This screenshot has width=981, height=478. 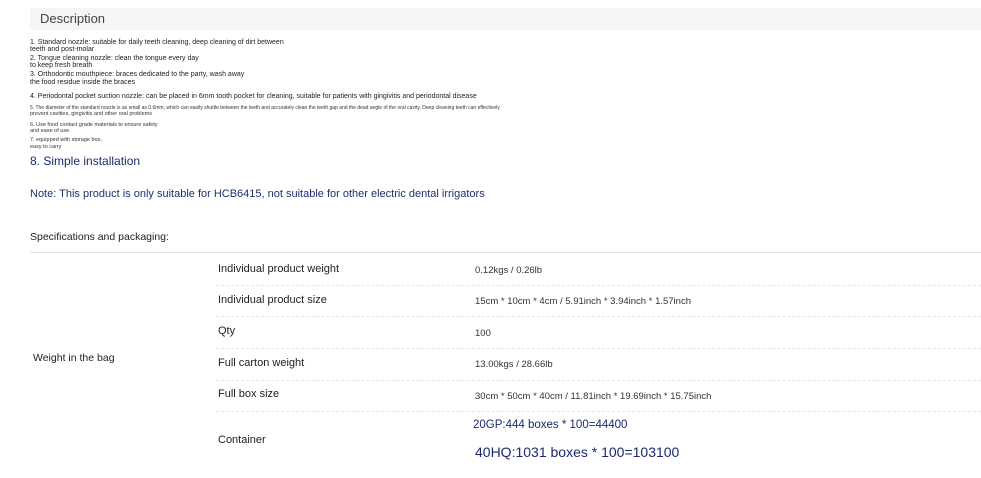 What do you see at coordinates (74, 358) in the screenshot?
I see `specs-group-label: Weight in the bag` at bounding box center [74, 358].